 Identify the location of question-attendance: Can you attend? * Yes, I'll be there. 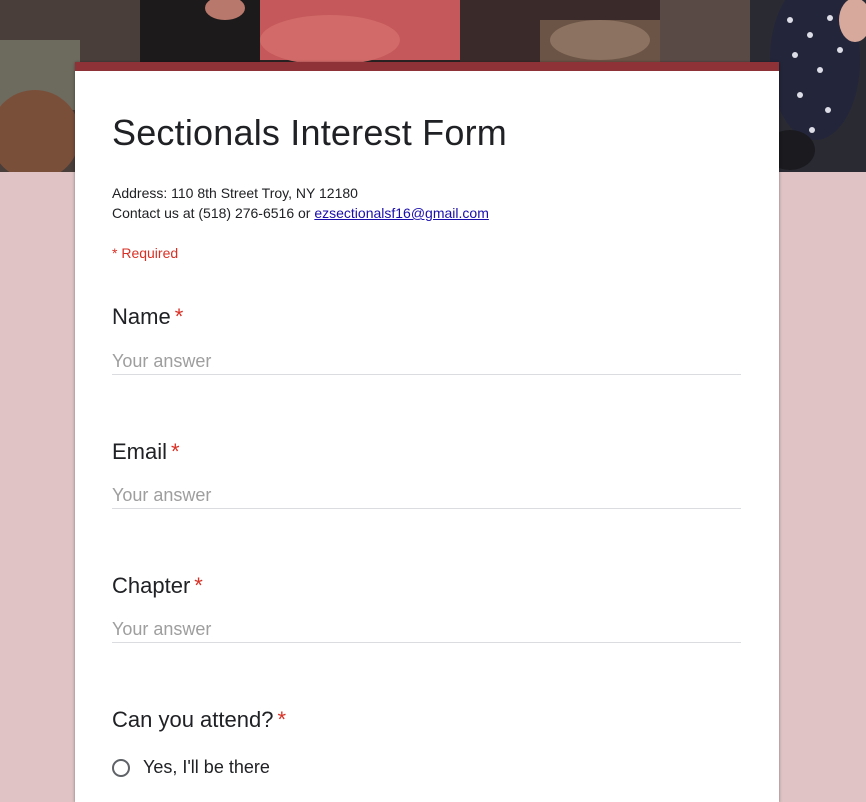
(426, 742).